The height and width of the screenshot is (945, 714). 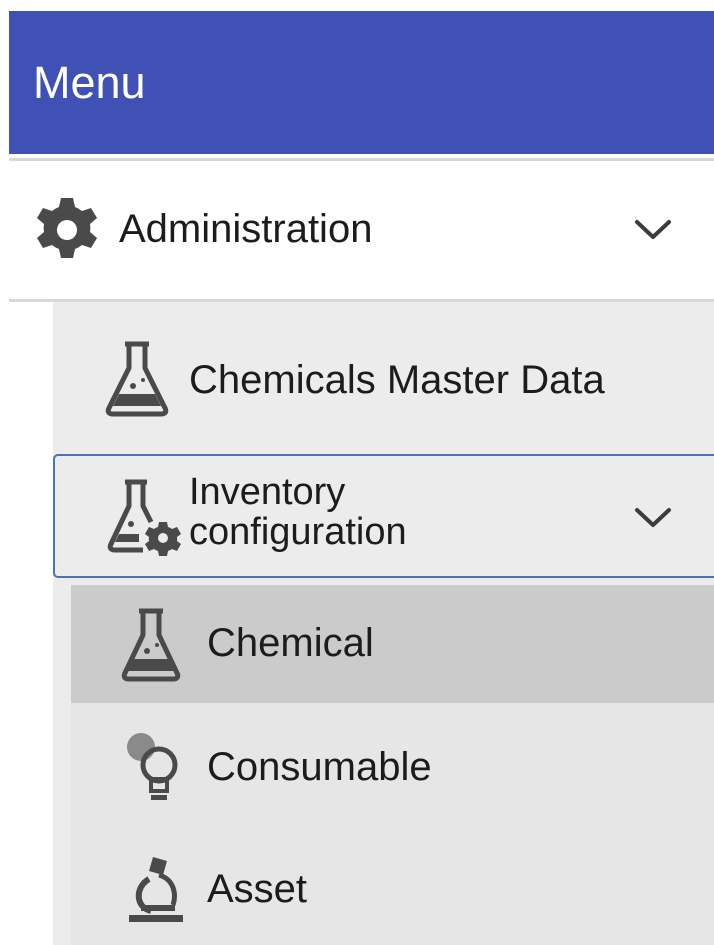 I want to click on gear-icon, so click(x=67, y=228).